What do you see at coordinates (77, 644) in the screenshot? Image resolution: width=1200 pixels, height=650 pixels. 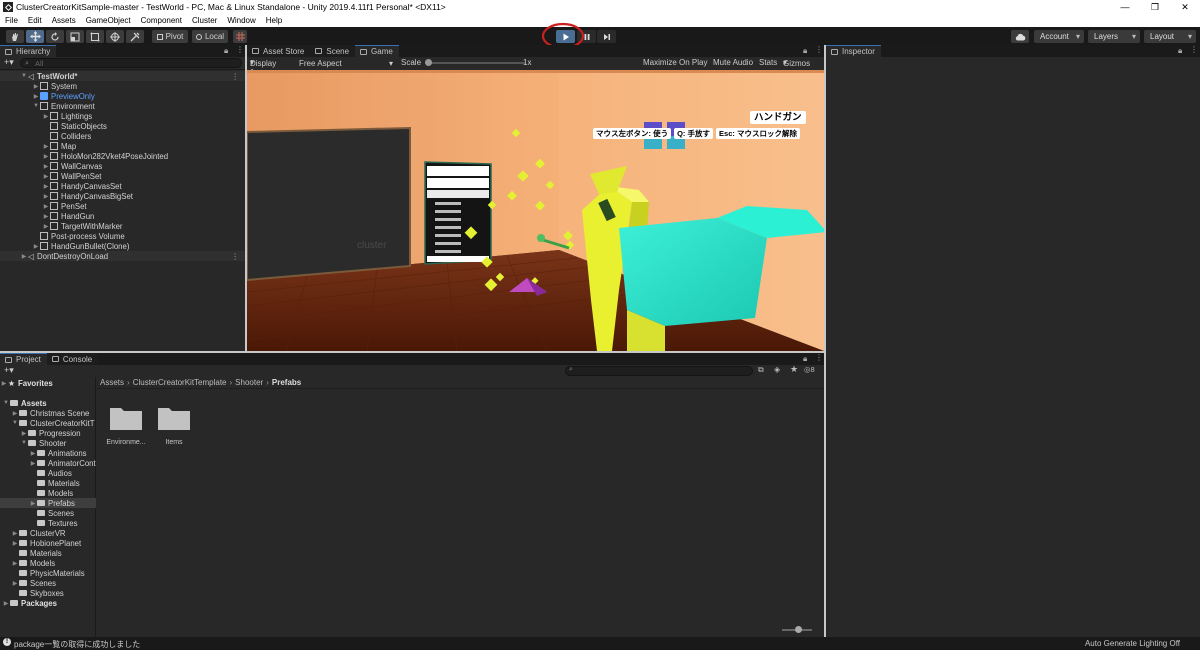 I see `status-message: package一覧の取得に成功しました` at bounding box center [77, 644].